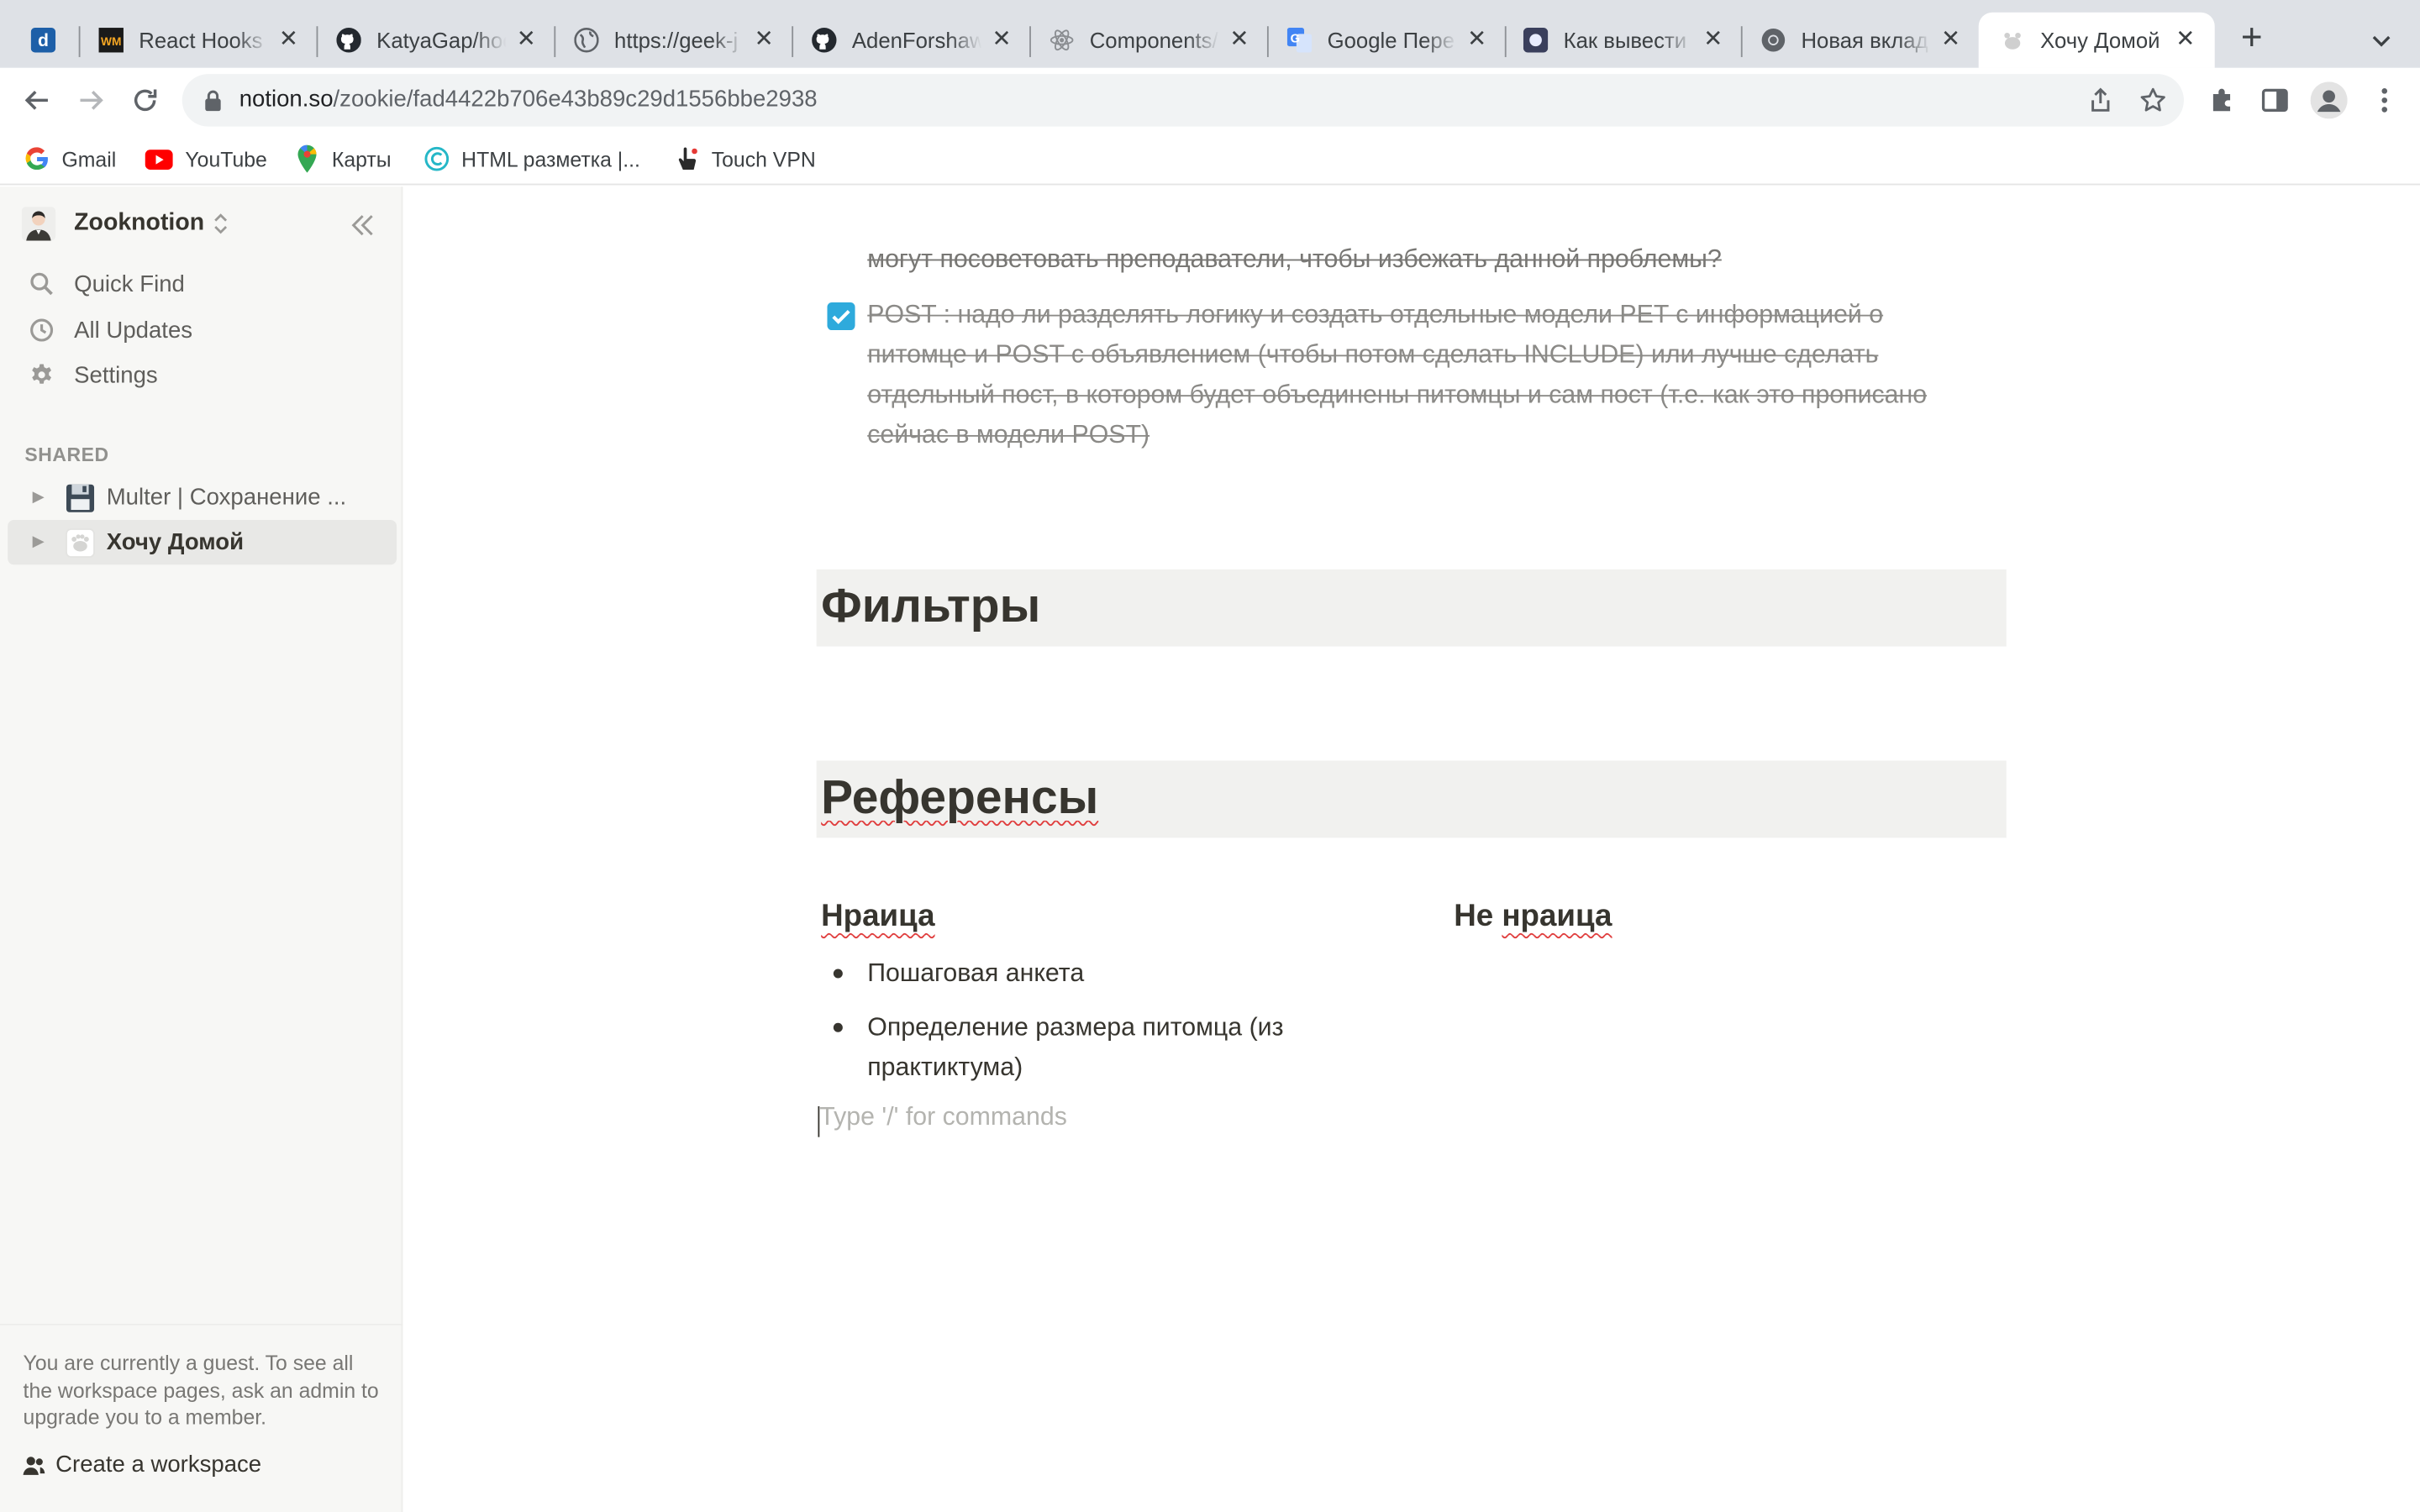 The image size is (2420, 1512). Describe the element at coordinates (206, 159) in the screenshot. I see `bookmark-youtube: YouTube` at that location.